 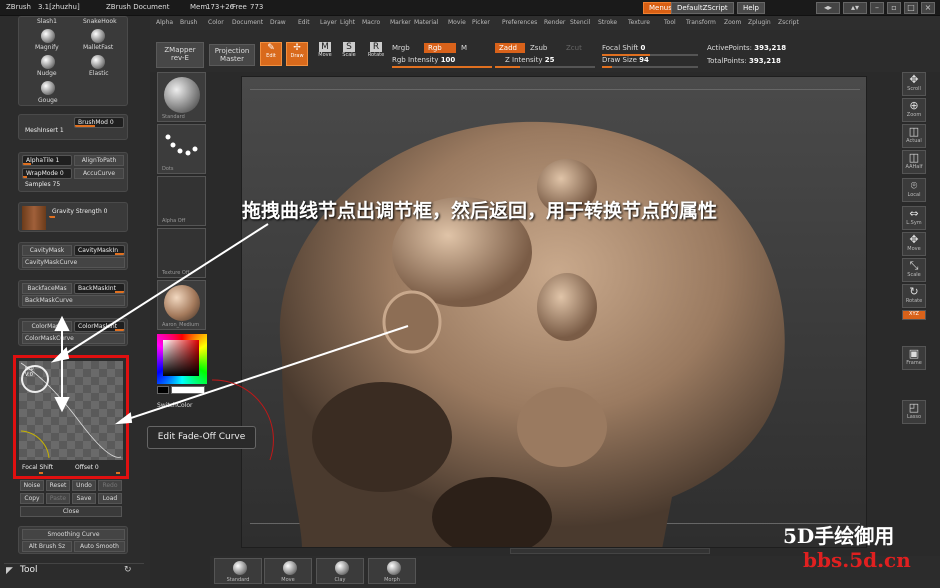 What do you see at coordinates (181, 97) in the screenshot?
I see `brush-thumbnail: Standard` at bounding box center [181, 97].